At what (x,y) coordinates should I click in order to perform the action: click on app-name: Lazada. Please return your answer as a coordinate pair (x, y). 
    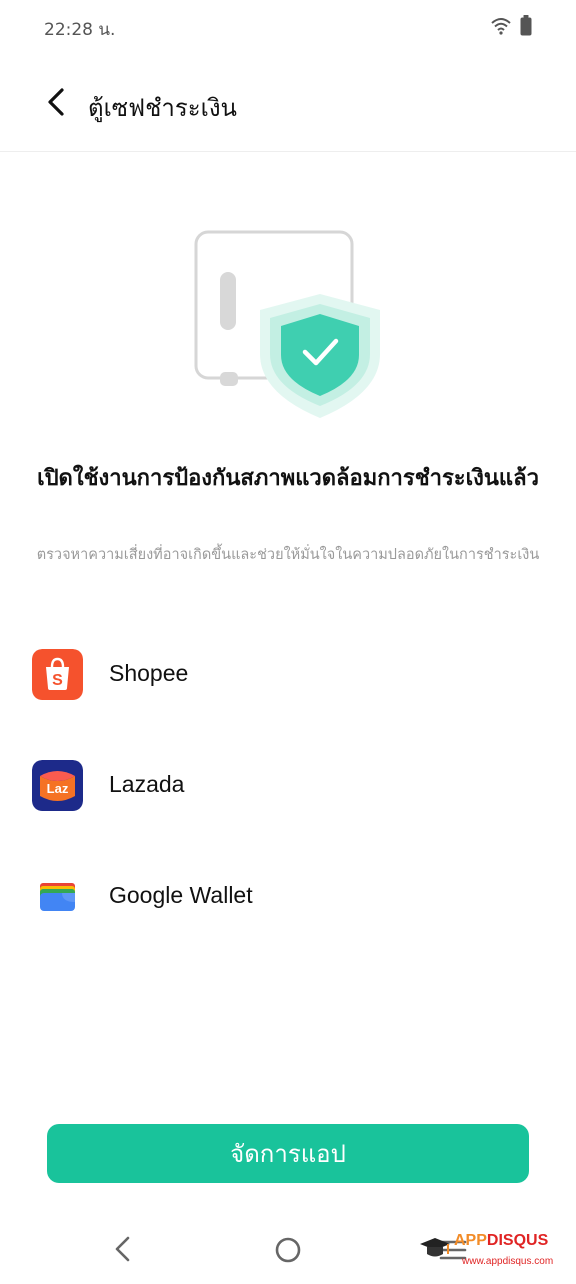
    Looking at the image, I should click on (147, 784).